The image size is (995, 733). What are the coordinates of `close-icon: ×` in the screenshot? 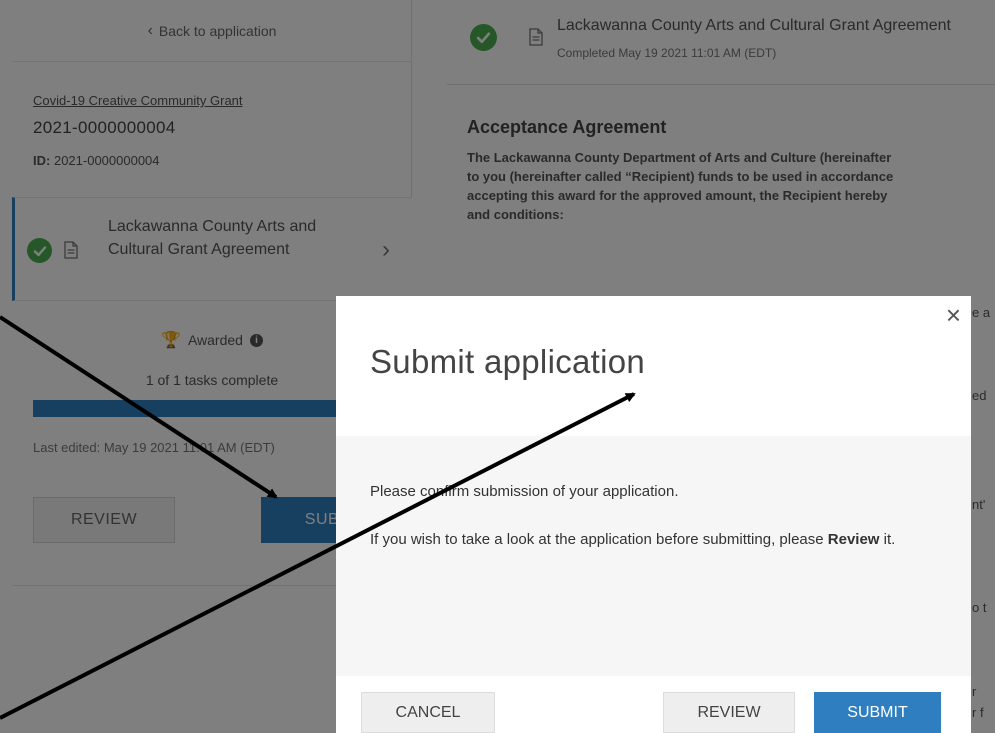 It's located at (953, 315).